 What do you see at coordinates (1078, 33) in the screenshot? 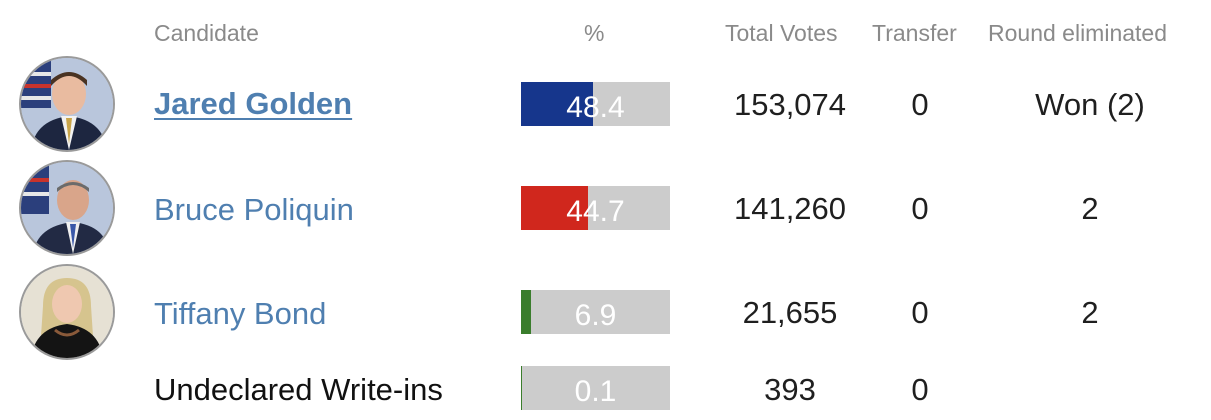
I see `header-round-eliminated: Round eliminated` at bounding box center [1078, 33].